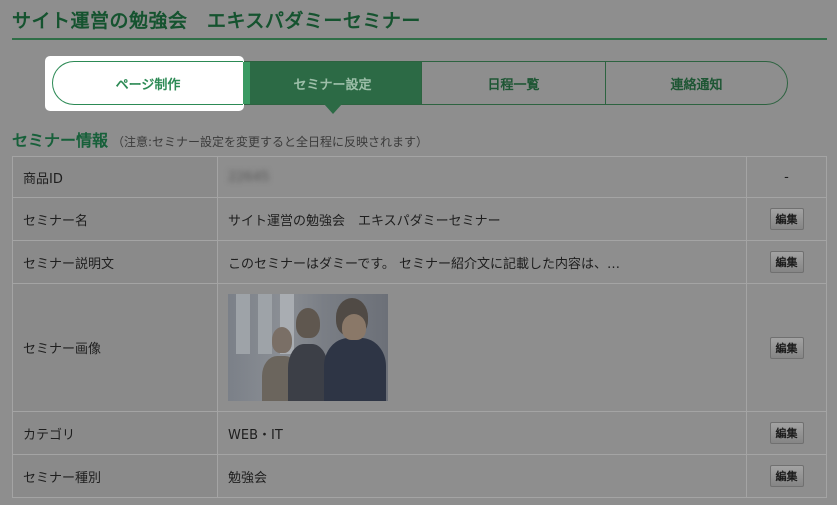 This screenshot has width=837, height=505. What do you see at coordinates (270, 142) in the screenshot?
I see `section-note: （注意:セミナー設定を変更すると全日程に反映されます）` at bounding box center [270, 142].